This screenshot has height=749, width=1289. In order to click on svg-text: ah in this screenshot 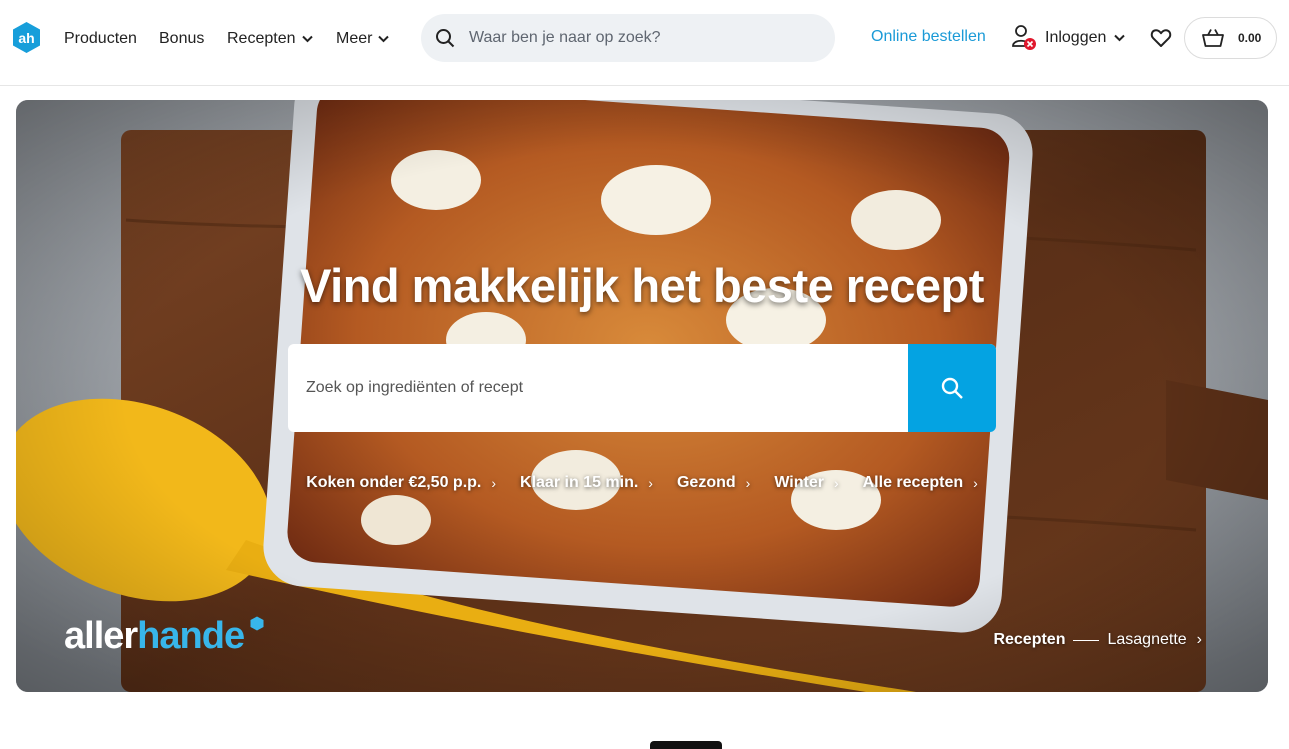, I will do `click(26, 38)`.